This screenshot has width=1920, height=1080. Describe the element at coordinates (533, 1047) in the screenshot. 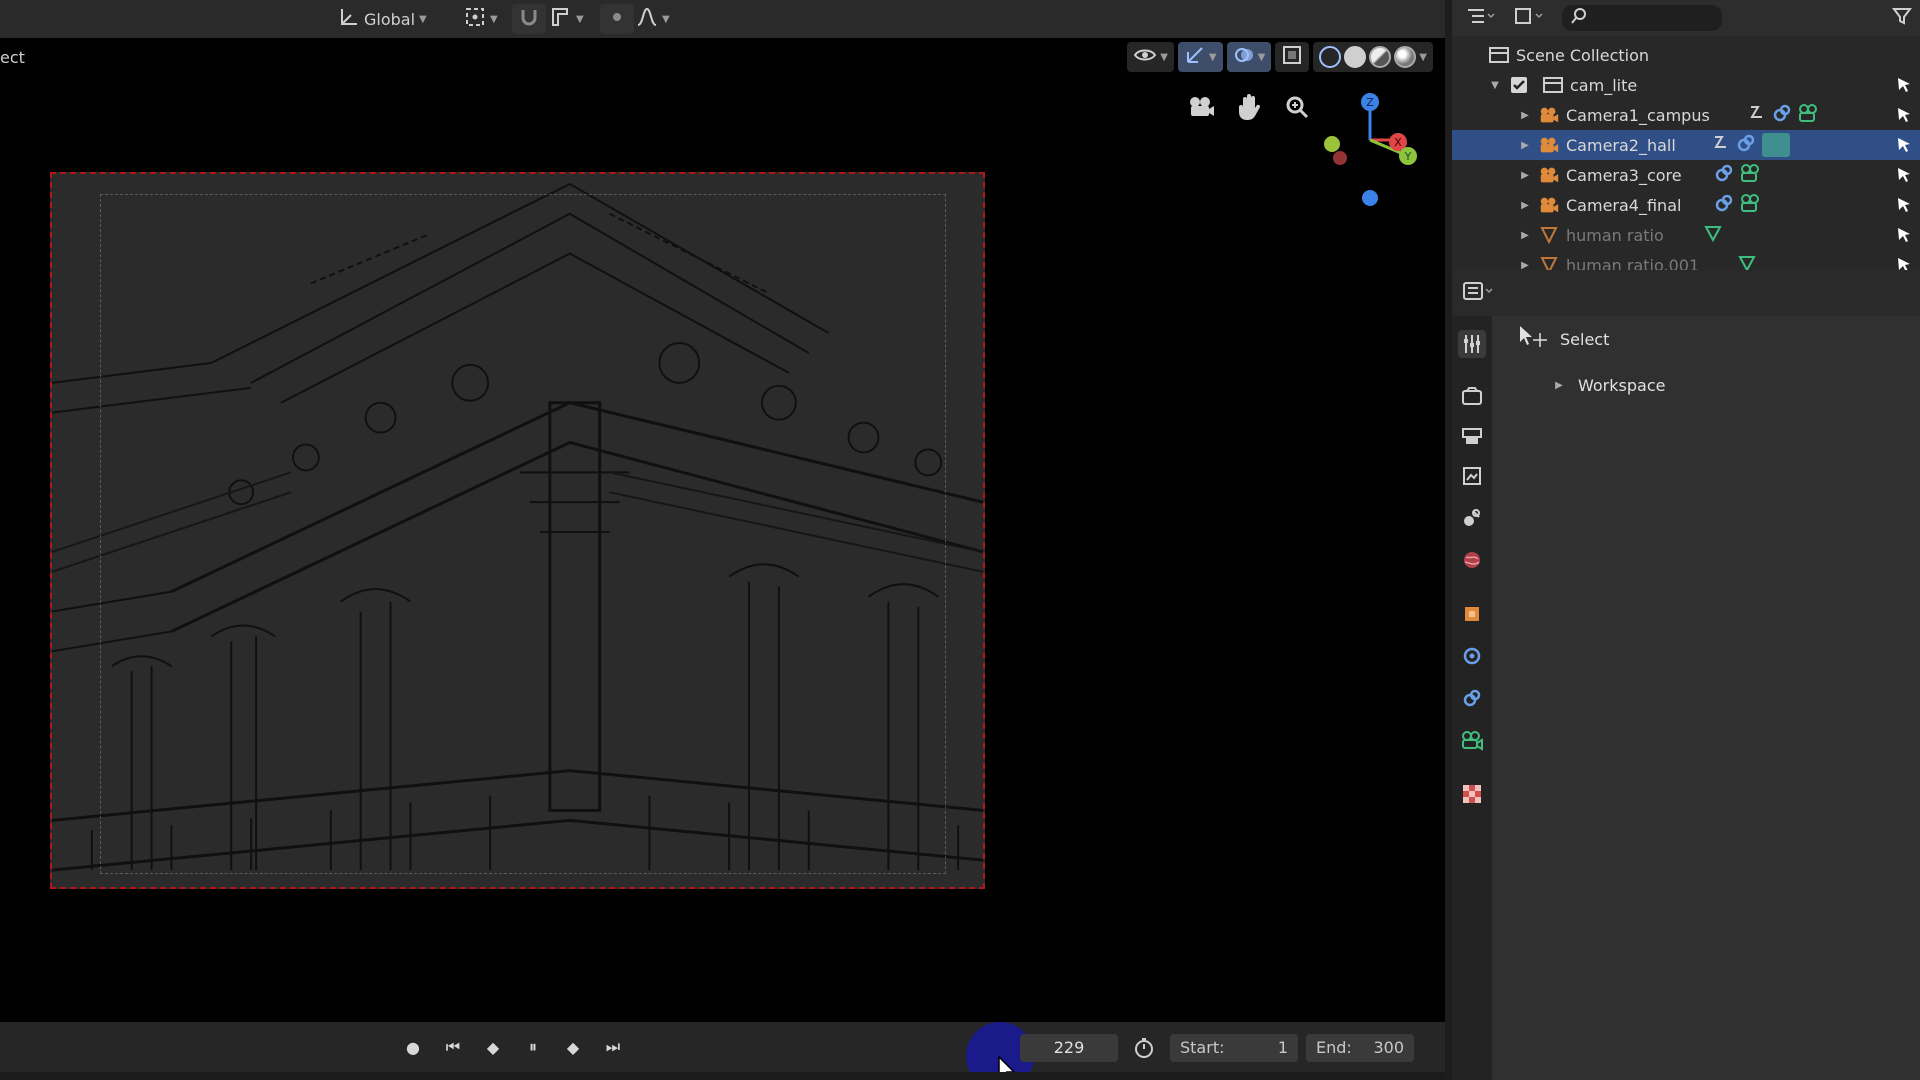

I see `pause-icon: ⏸` at that location.